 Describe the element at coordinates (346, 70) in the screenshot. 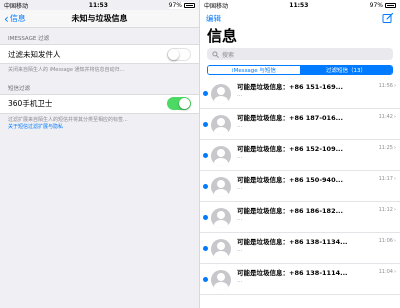

I see `tab-filtered-sms: 过滤短信（13）` at that location.